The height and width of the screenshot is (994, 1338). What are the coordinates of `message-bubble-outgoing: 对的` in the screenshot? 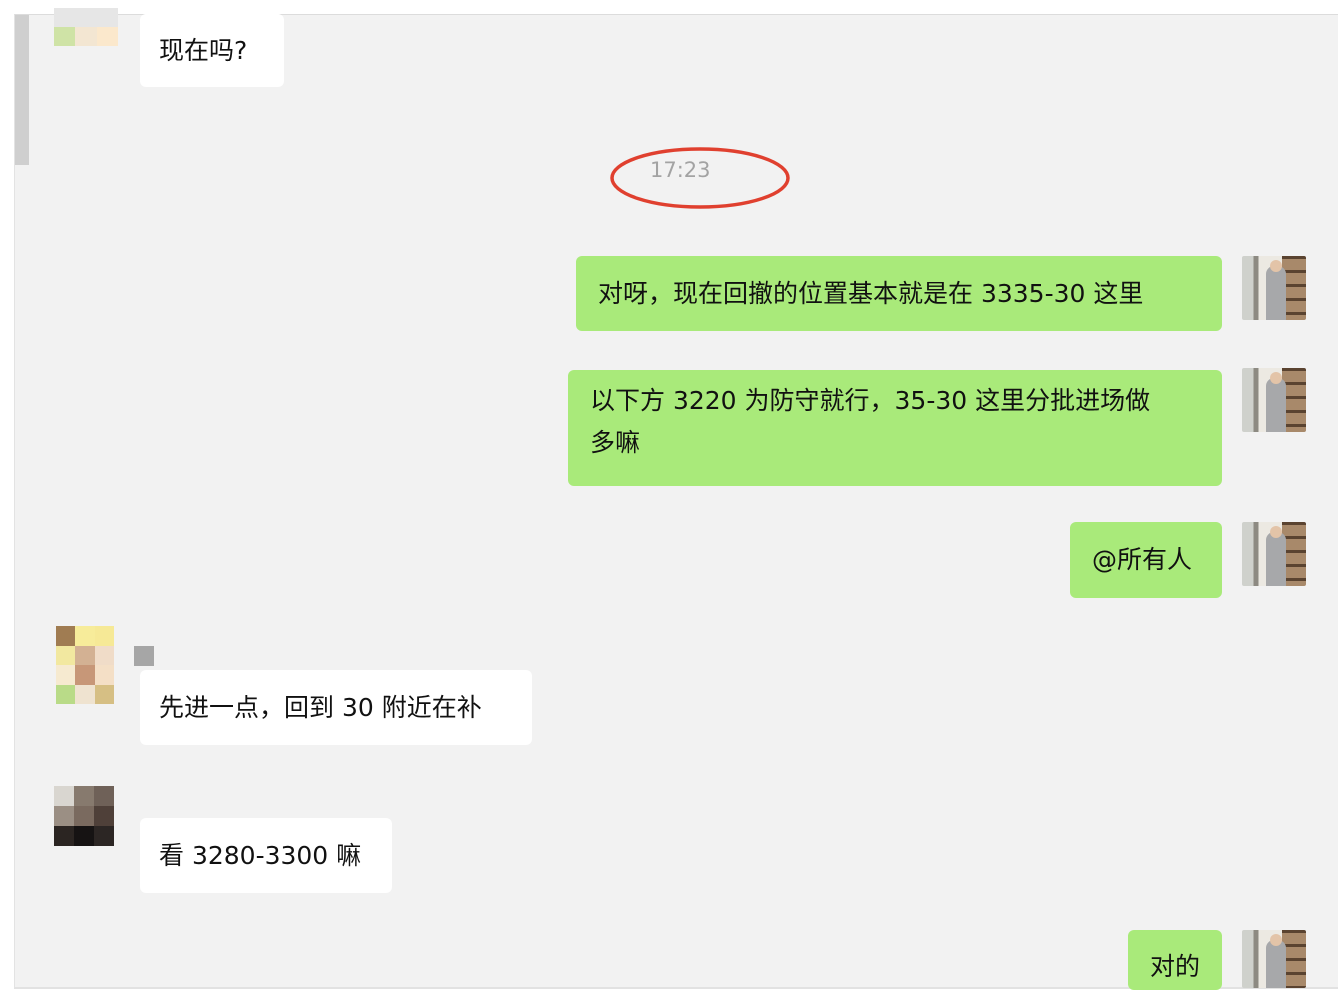 It's located at (1175, 960).